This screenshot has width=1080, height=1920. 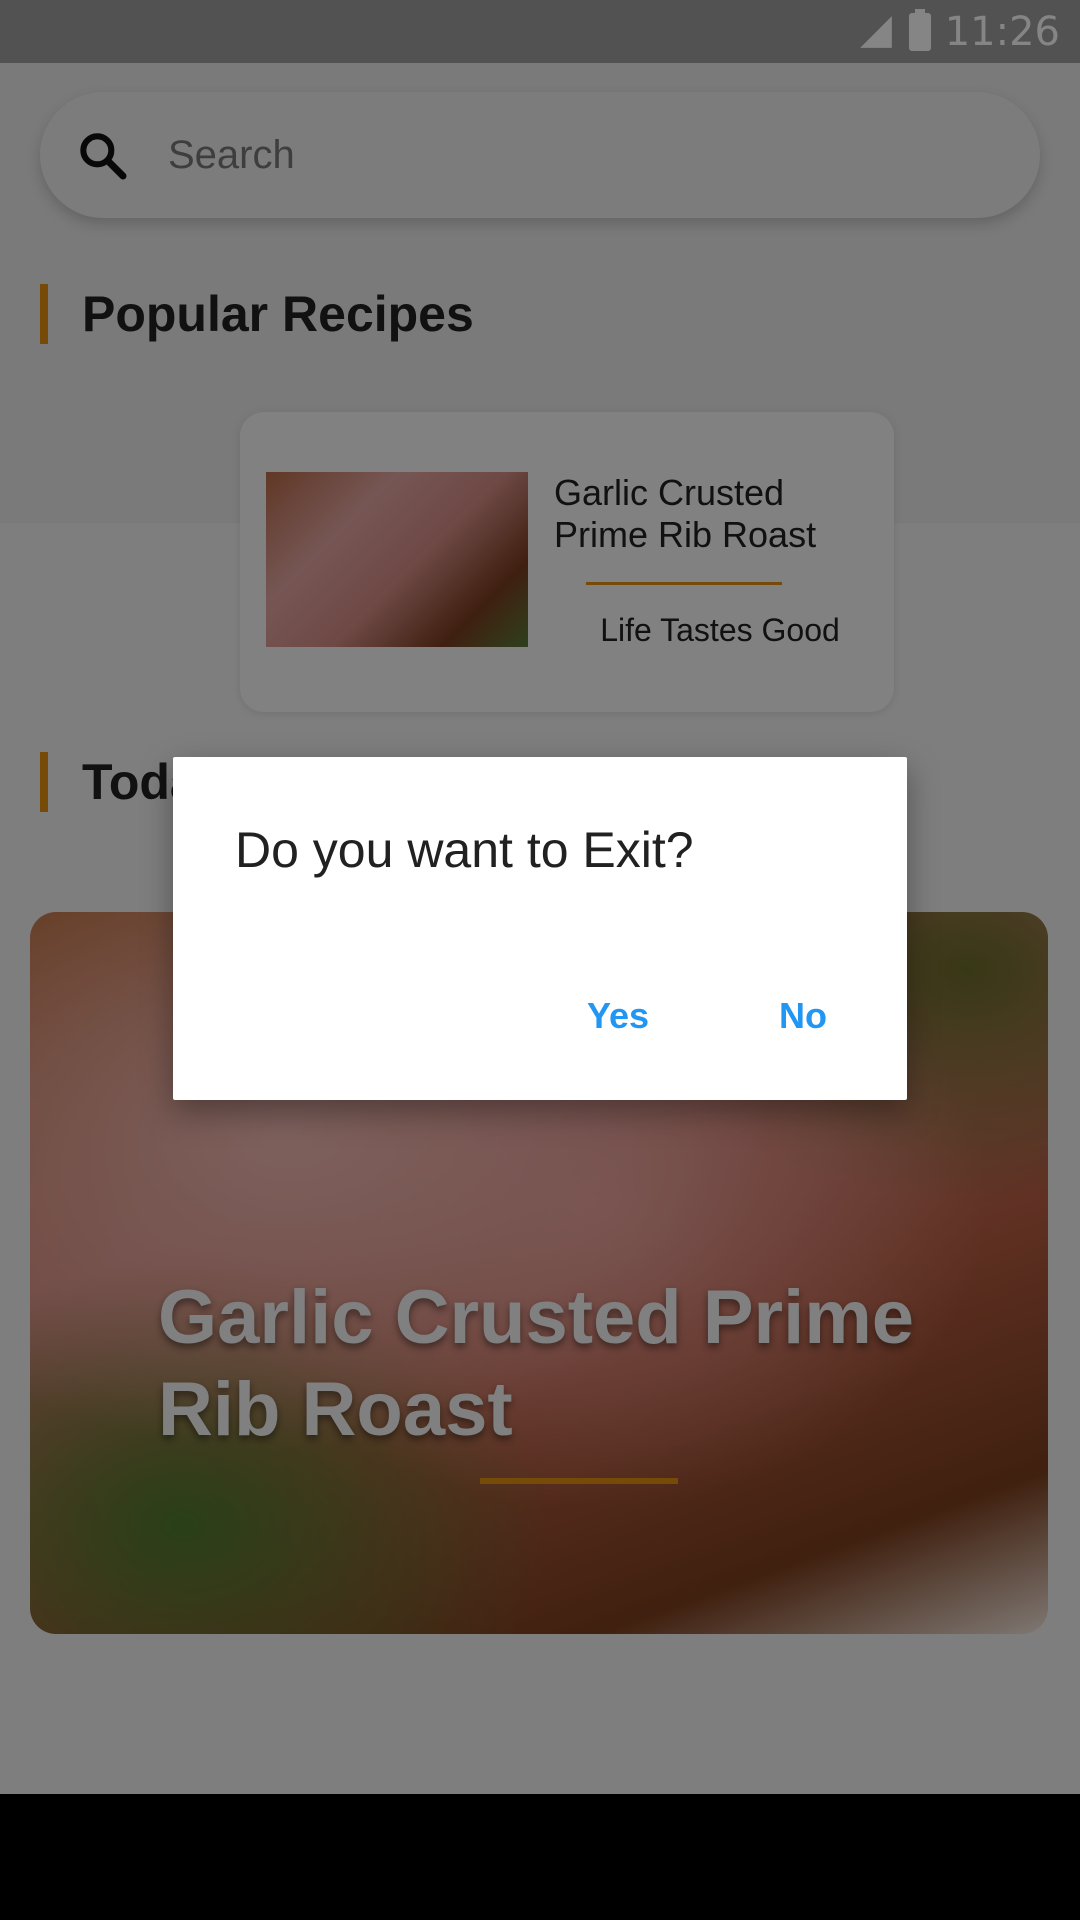 I want to click on exit-dialog: Do you want to Exit? Yes No, so click(x=540, y=928).